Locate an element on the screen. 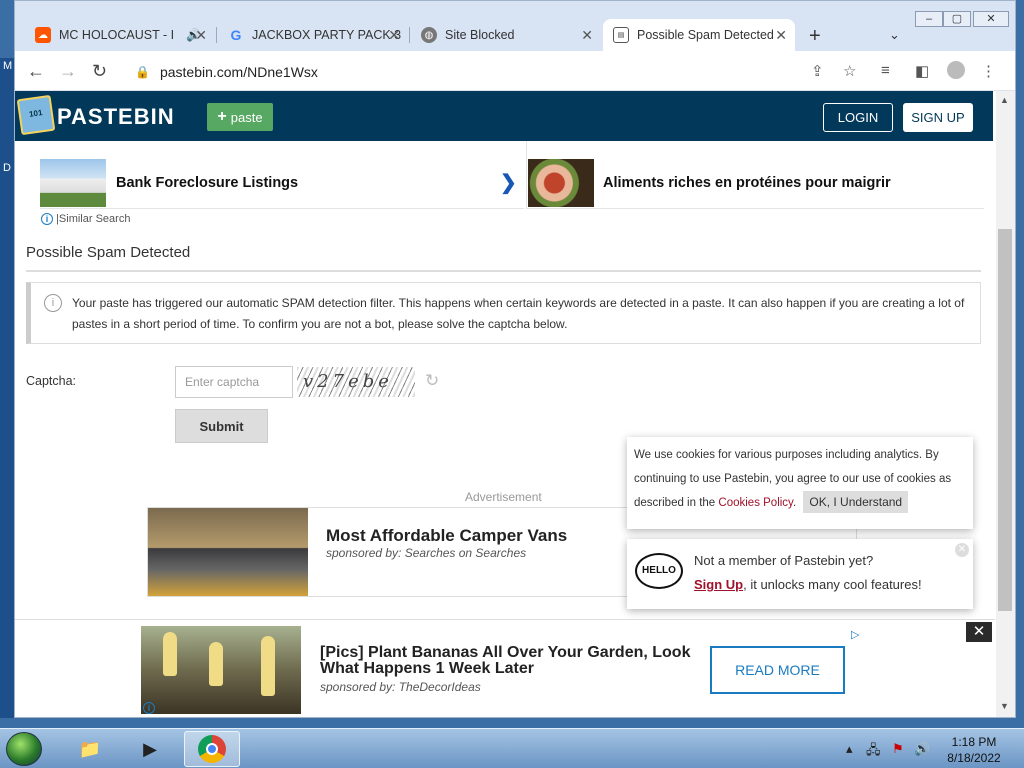 The height and width of the screenshot is (768, 1024). hello-bubble-icon: HELLO is located at coordinates (659, 571).